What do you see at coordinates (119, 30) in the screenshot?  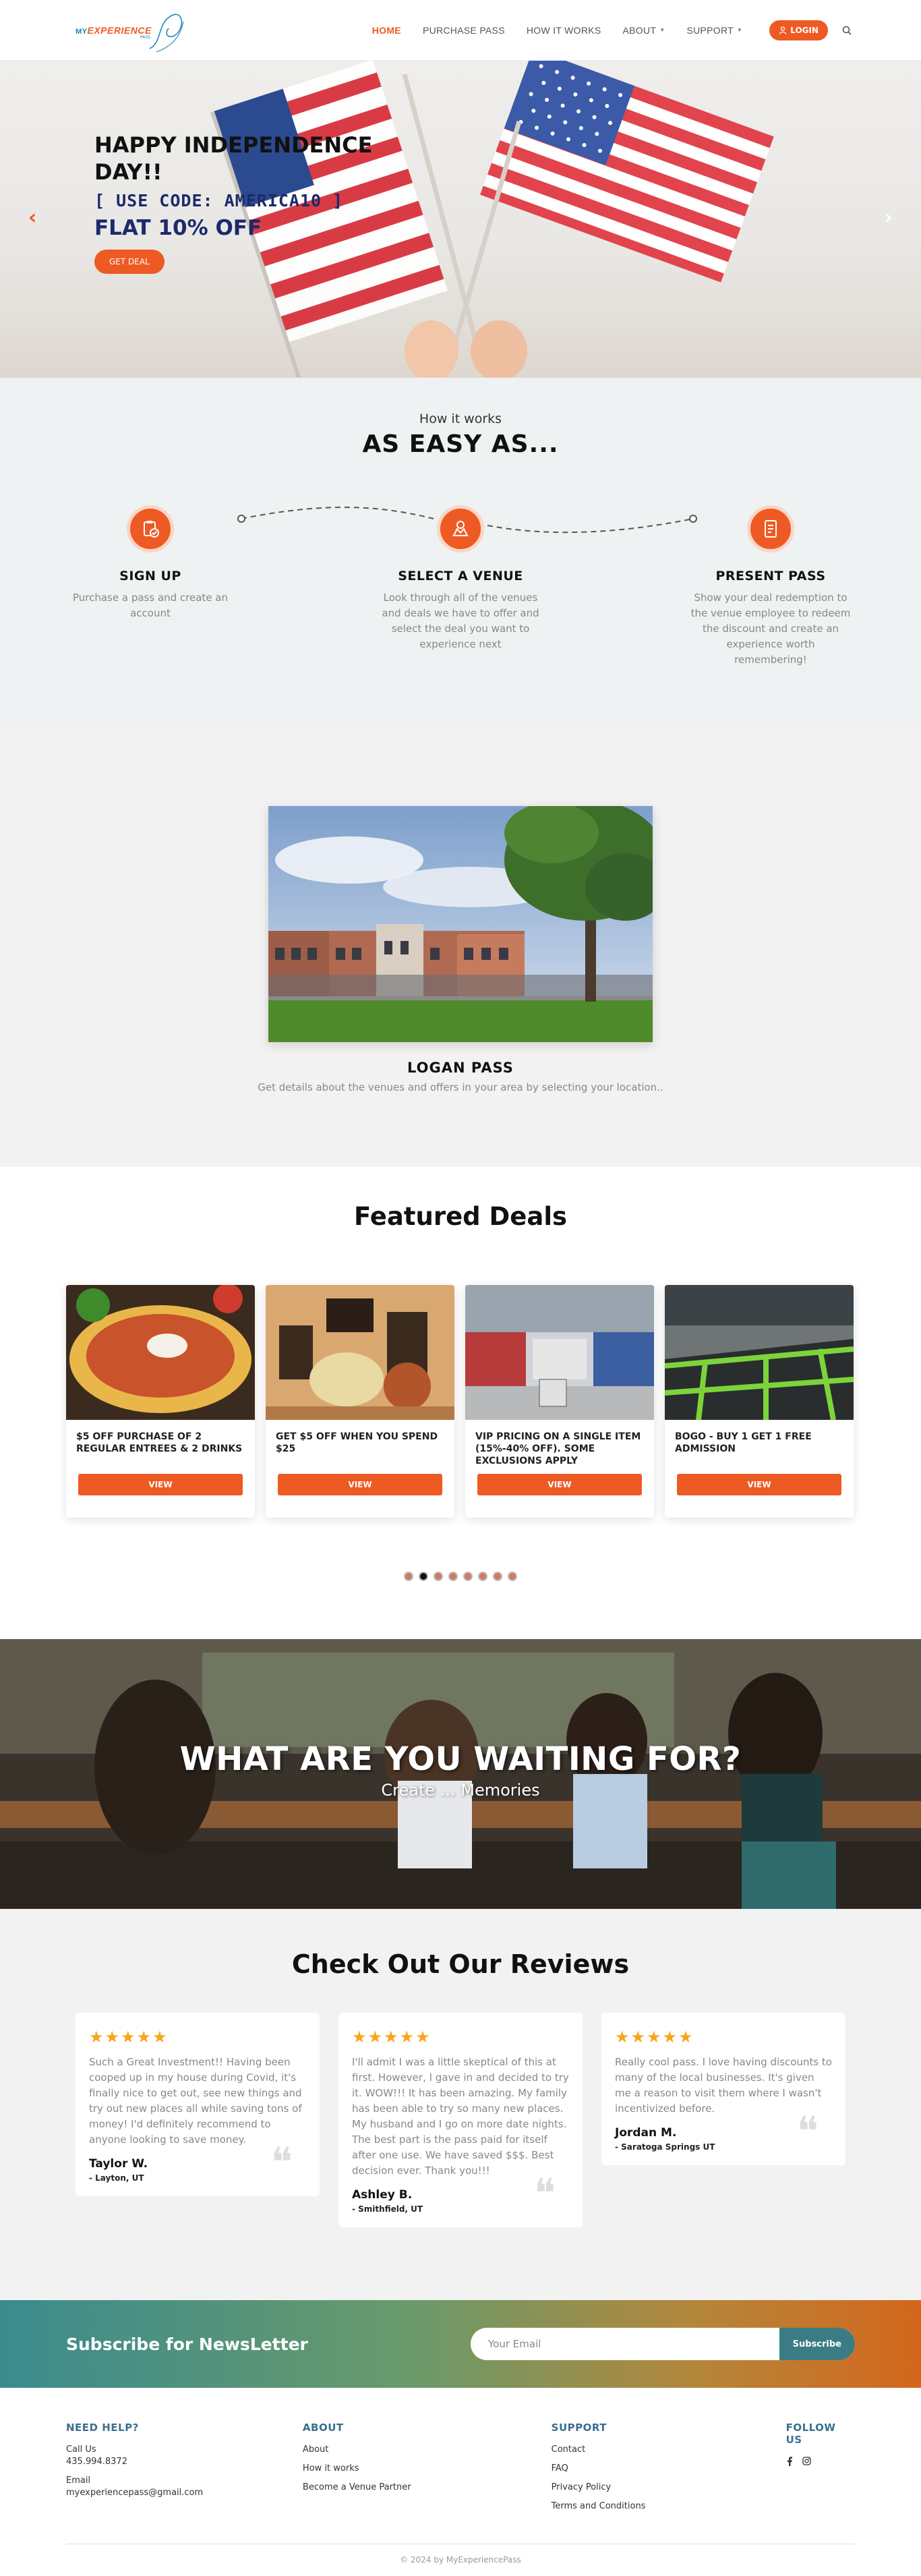 I see `logo-experience: EXPERIENCE` at bounding box center [119, 30].